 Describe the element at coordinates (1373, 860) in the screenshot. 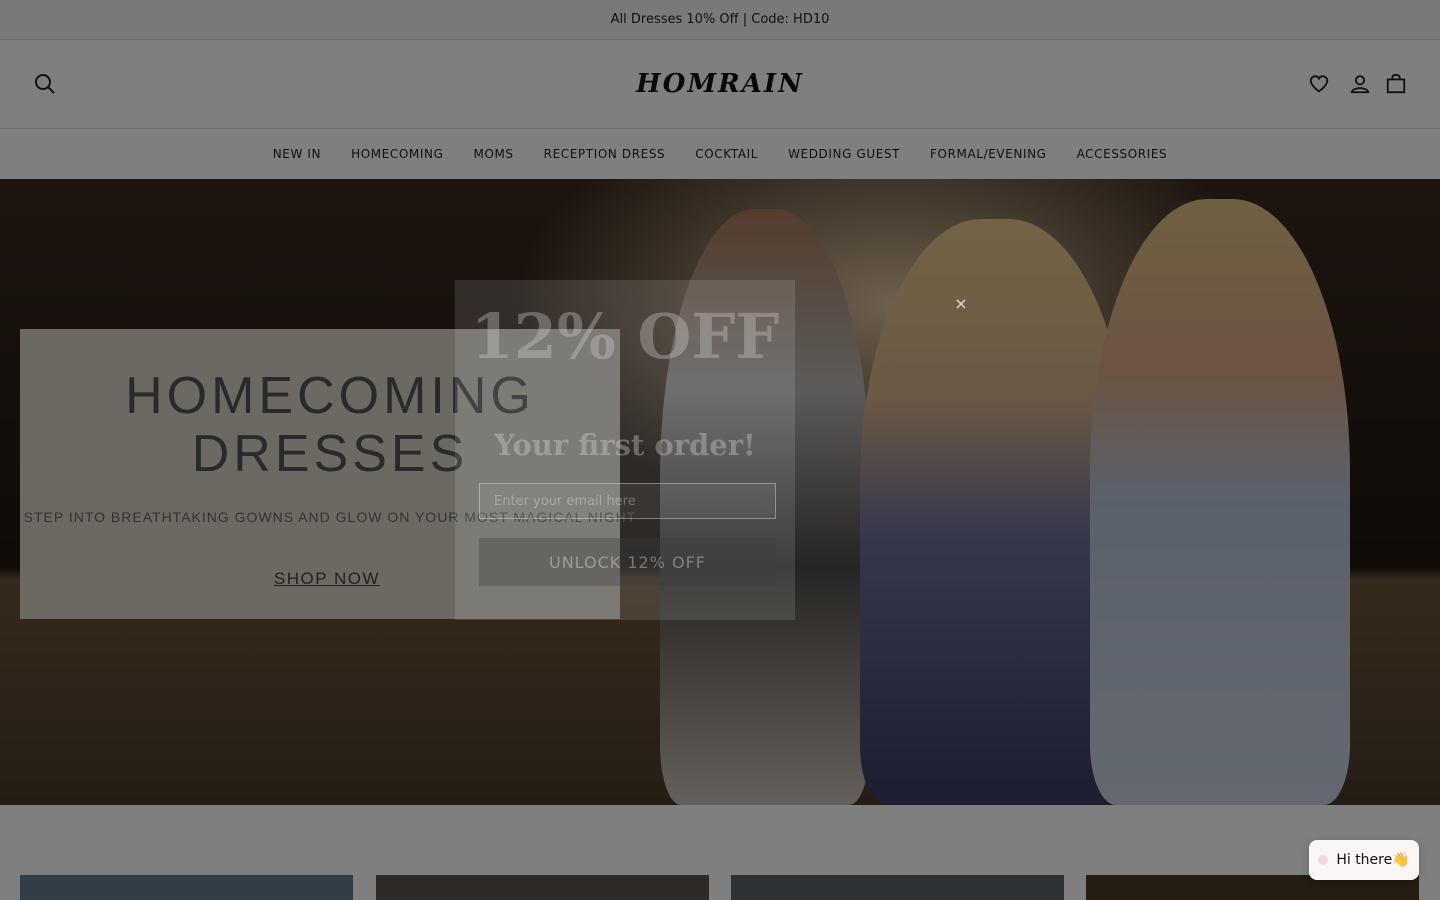

I see `chat-label: Hi there👋` at that location.